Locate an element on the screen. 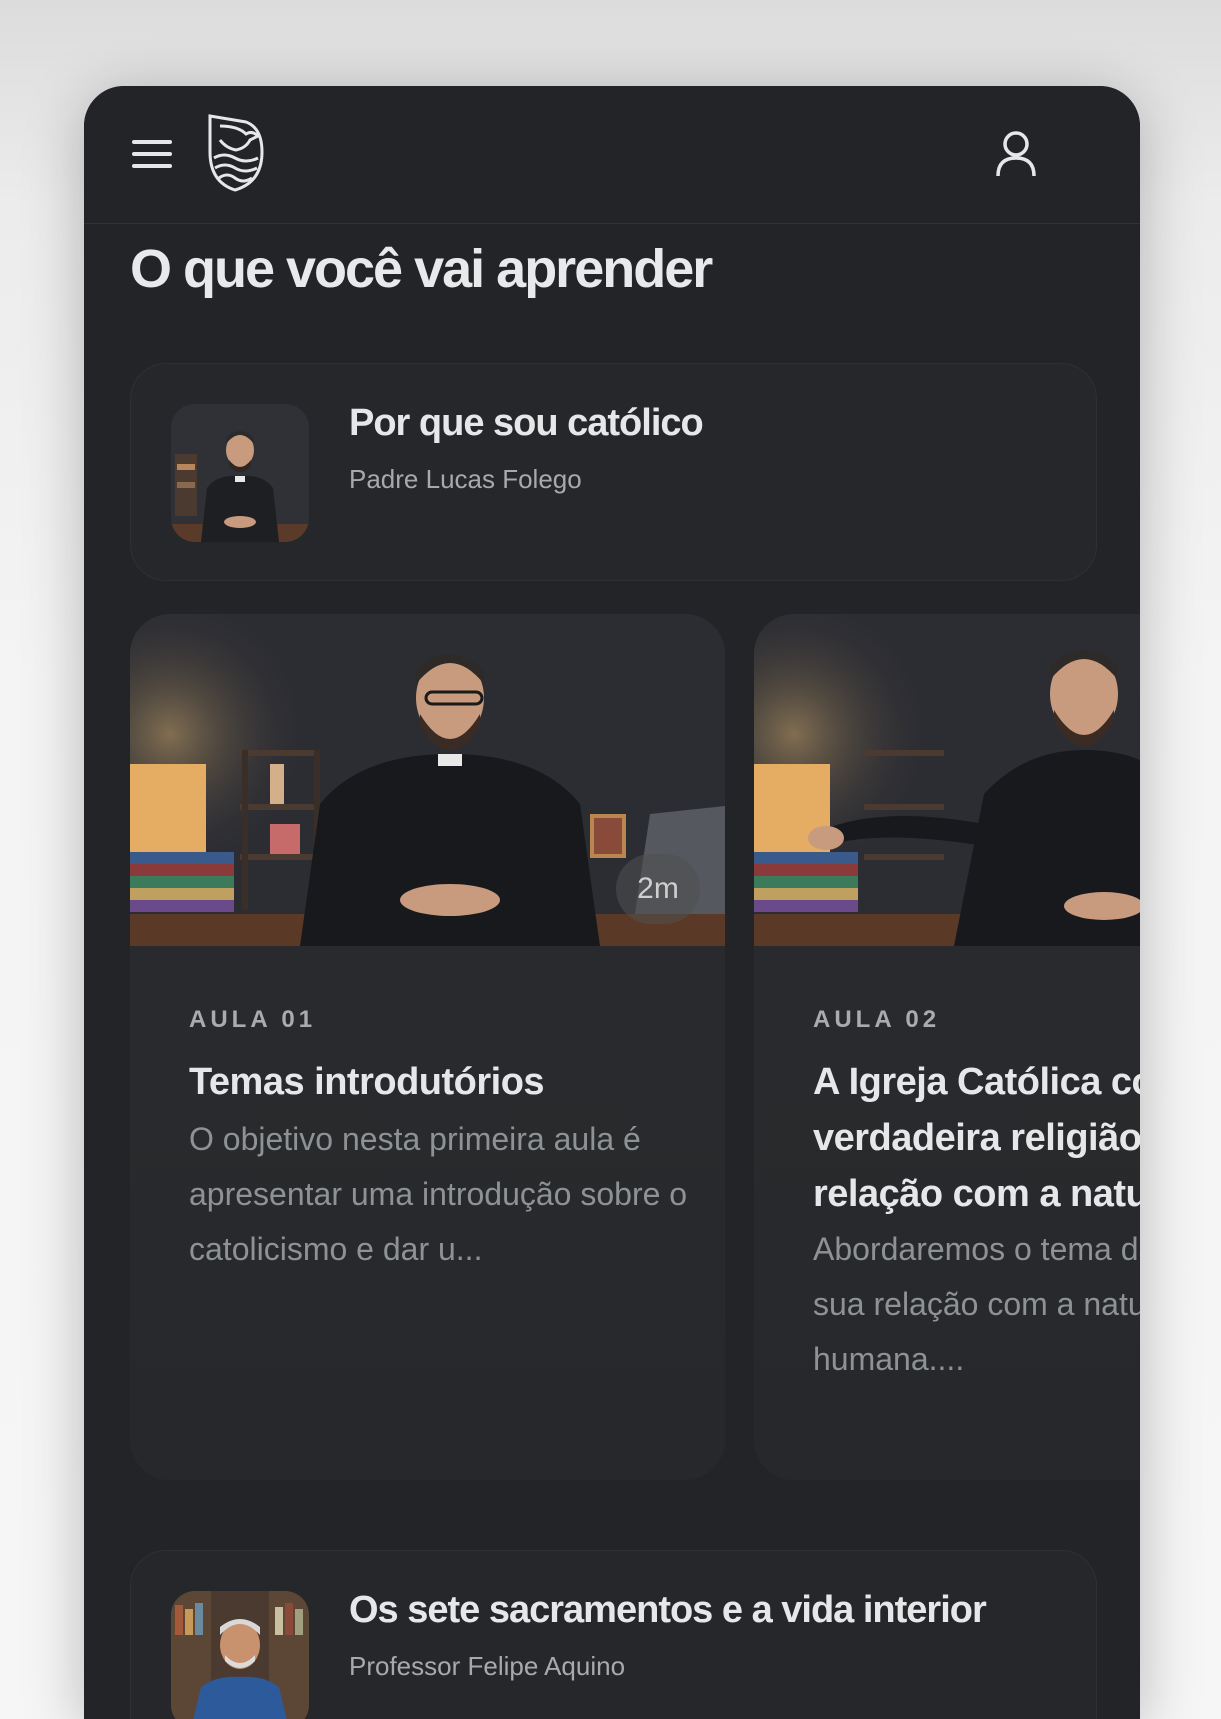 The height and width of the screenshot is (1719, 1221). duration-badge: 2m is located at coordinates (658, 889).